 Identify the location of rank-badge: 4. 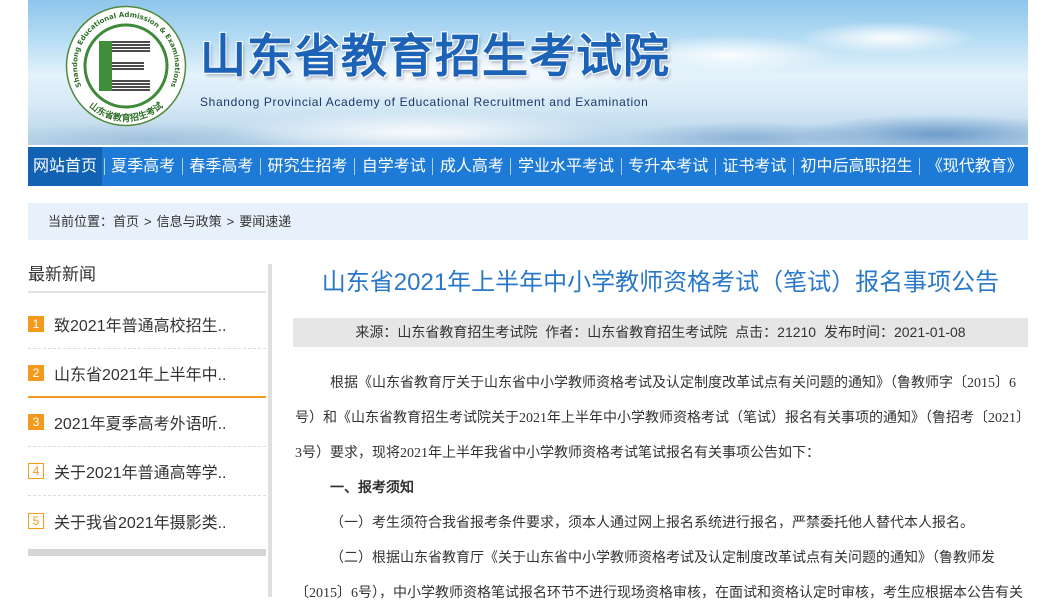
(36, 471).